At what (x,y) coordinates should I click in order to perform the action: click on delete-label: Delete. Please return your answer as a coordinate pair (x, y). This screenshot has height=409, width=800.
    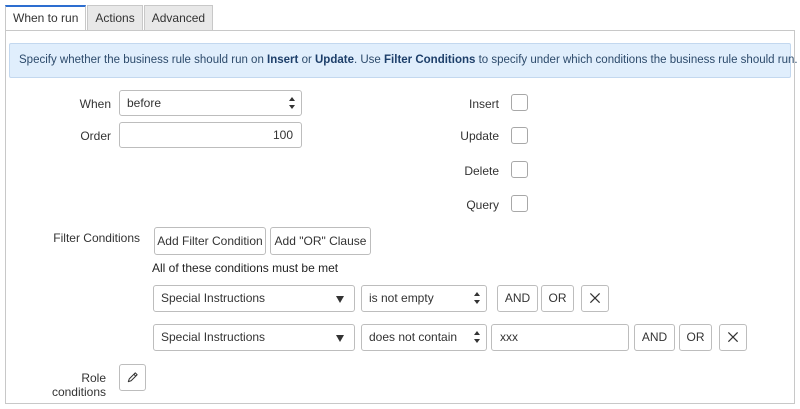
    Looking at the image, I should click on (481, 171).